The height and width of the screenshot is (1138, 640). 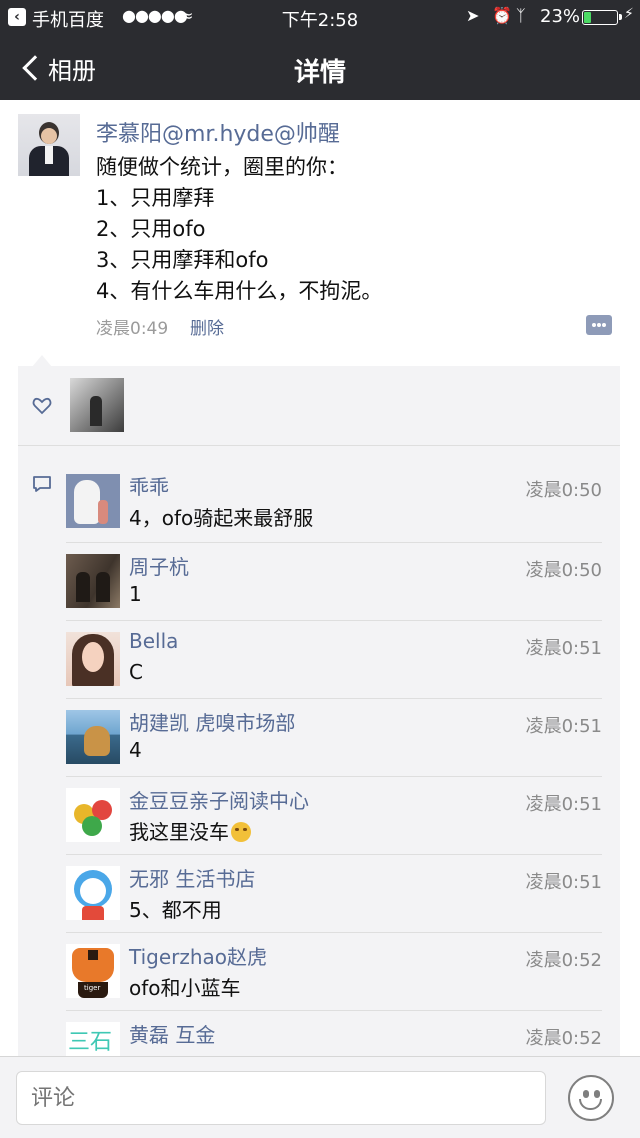 I want to click on battery-percent: 23%, so click(x=560, y=16).